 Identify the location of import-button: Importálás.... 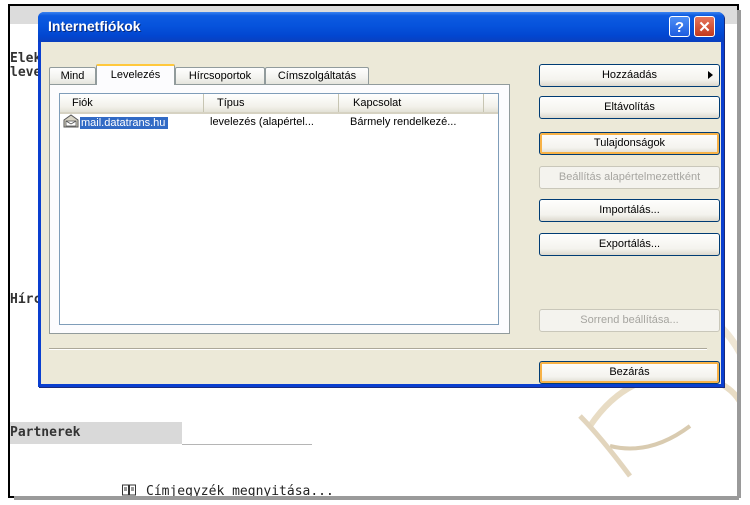
(629, 210).